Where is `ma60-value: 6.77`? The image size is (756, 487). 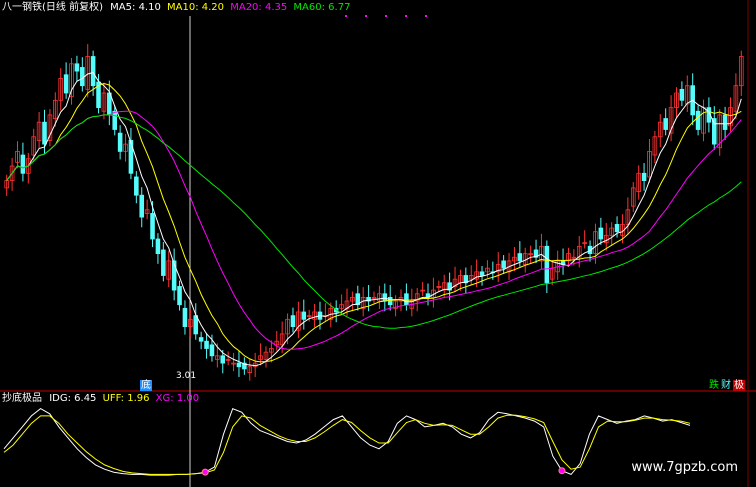
ma60-value: 6.77 is located at coordinates (339, 7).